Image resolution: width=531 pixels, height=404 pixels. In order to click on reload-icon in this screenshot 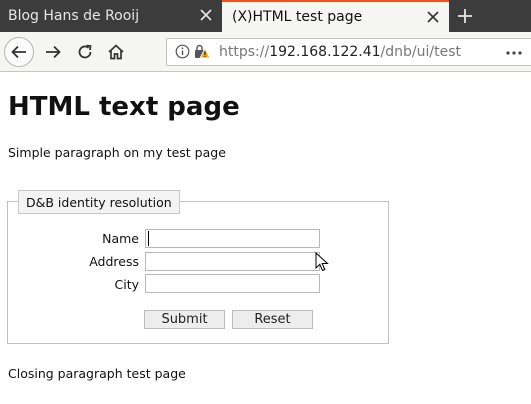, I will do `click(85, 52)`.